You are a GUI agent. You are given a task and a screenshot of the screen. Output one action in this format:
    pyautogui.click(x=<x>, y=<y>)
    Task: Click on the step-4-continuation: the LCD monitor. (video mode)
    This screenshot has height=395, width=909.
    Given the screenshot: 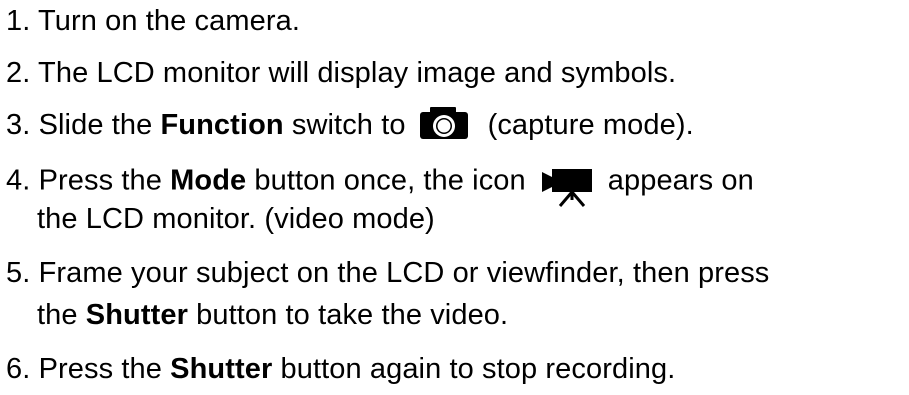 What is the action you would take?
    pyautogui.click(x=236, y=219)
    